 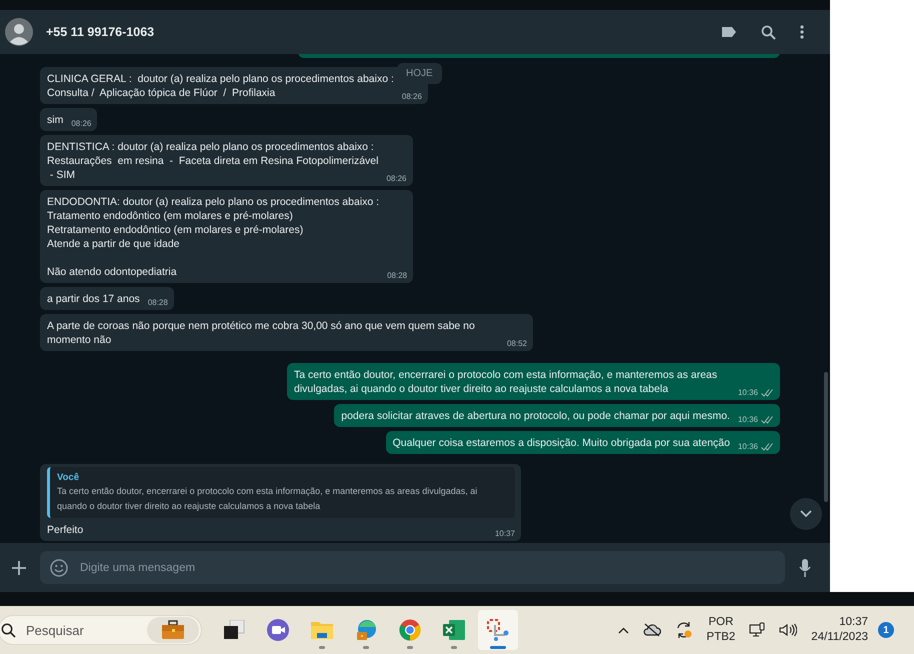 What do you see at coordinates (412, 567) in the screenshot?
I see `message-field: Digite uma mensagem` at bounding box center [412, 567].